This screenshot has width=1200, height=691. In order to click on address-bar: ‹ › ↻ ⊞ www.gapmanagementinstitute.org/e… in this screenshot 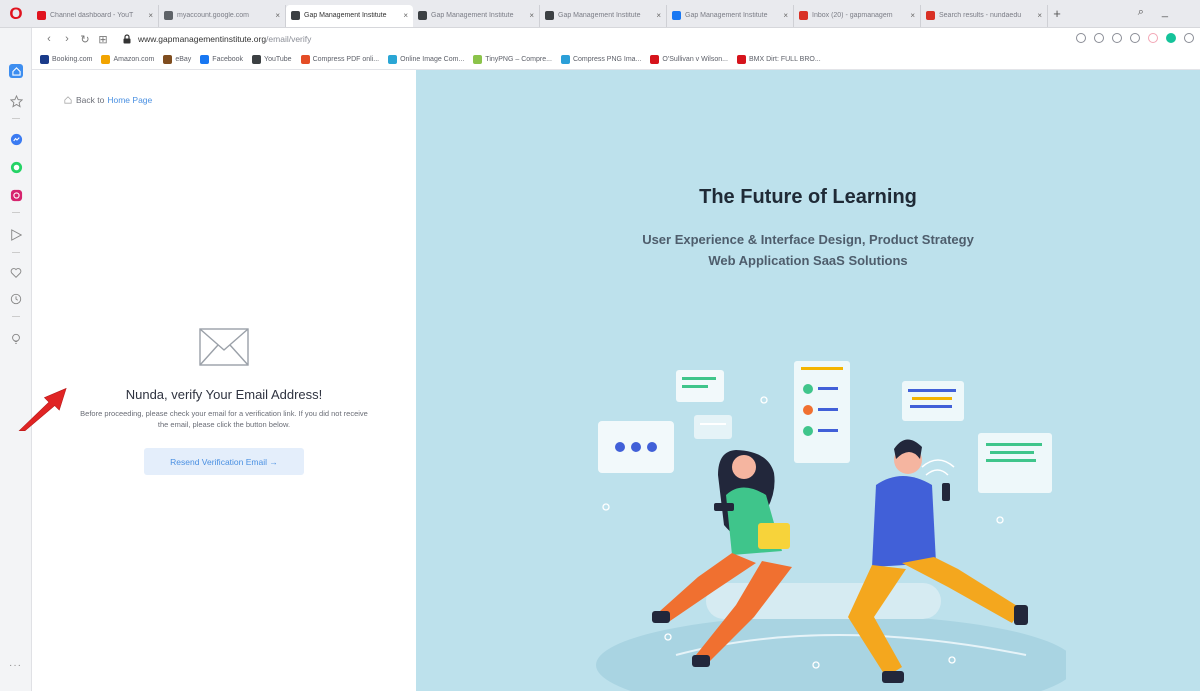, I will do `click(616, 39)`.